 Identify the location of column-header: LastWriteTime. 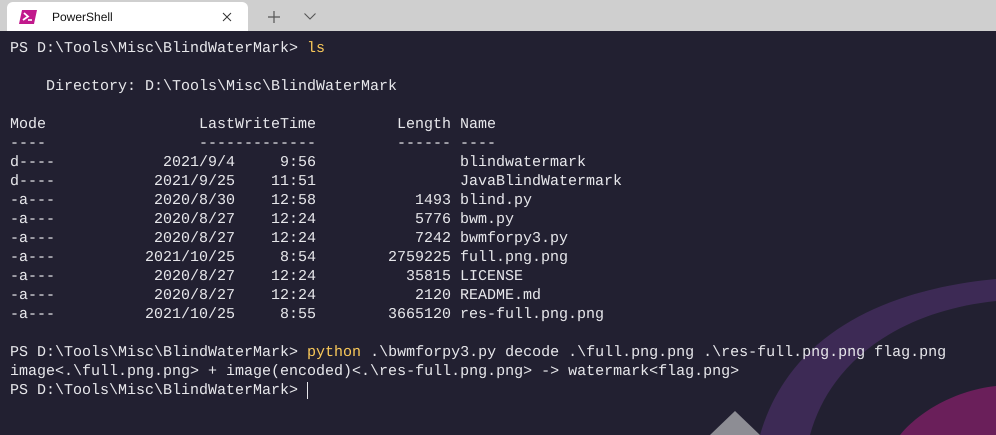
(257, 124).